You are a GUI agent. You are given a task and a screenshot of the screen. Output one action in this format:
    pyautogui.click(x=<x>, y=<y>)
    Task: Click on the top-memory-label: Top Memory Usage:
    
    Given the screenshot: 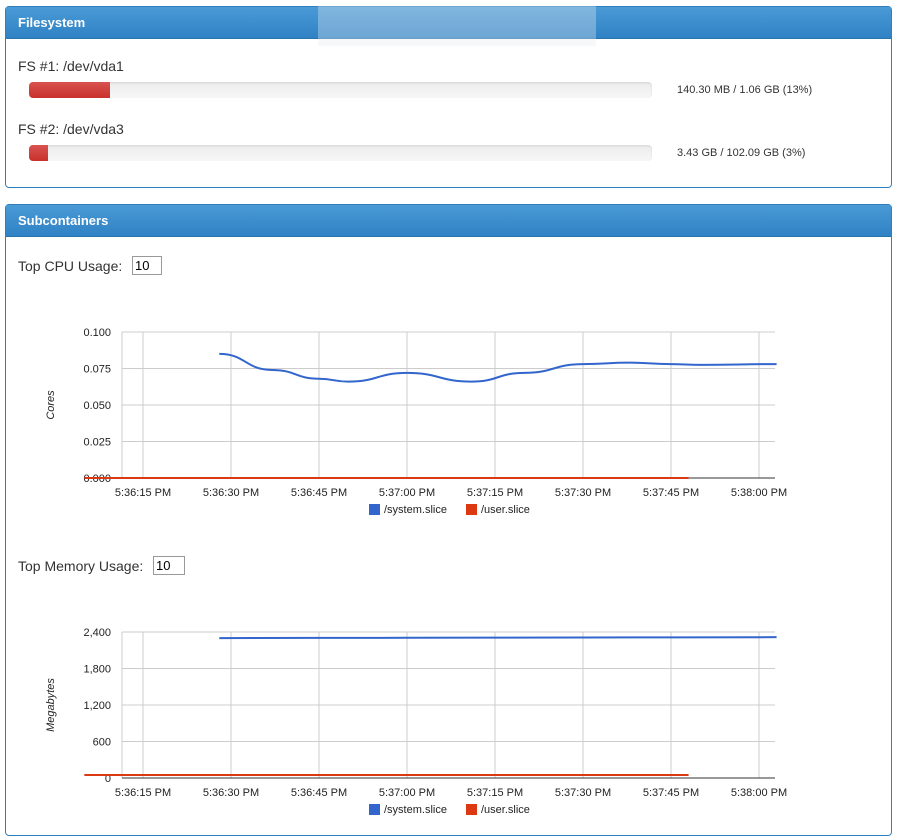 What is the action you would take?
    pyautogui.click(x=81, y=566)
    